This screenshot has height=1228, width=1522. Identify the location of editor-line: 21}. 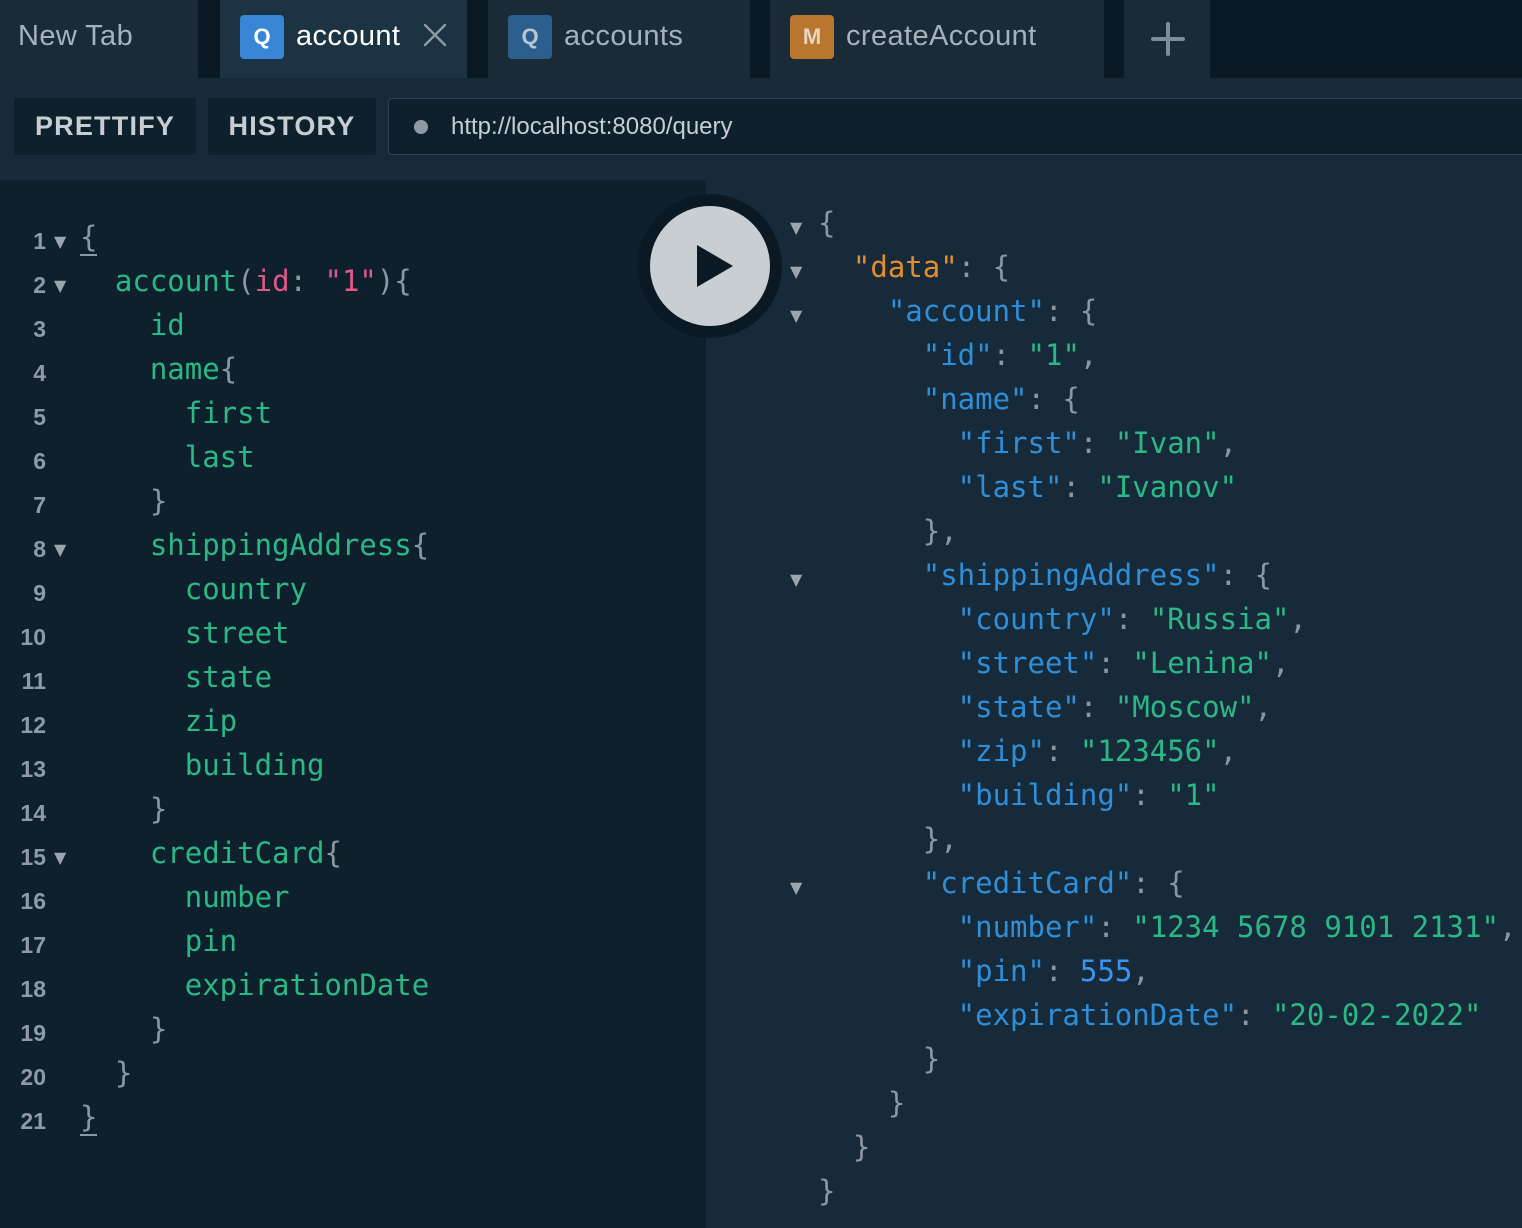
(353, 1122).